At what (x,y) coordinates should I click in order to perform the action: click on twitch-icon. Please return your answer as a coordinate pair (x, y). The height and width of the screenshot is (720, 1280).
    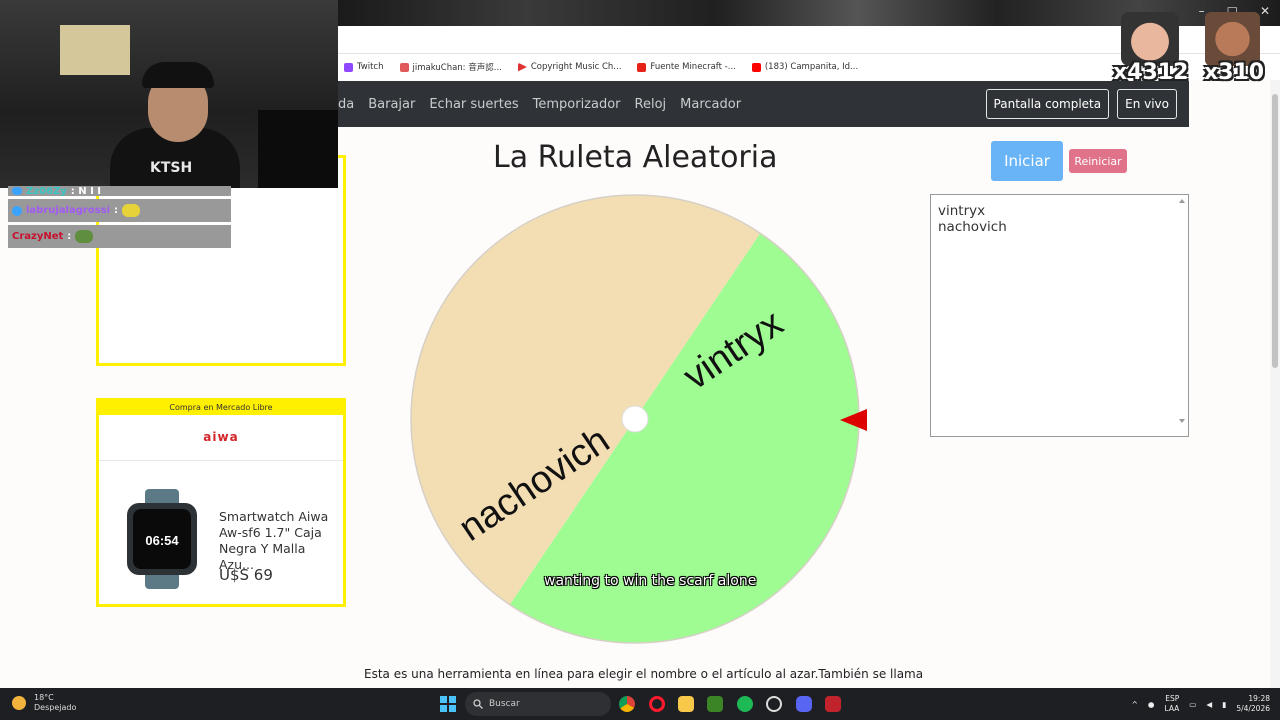
    Looking at the image, I should click on (348, 67).